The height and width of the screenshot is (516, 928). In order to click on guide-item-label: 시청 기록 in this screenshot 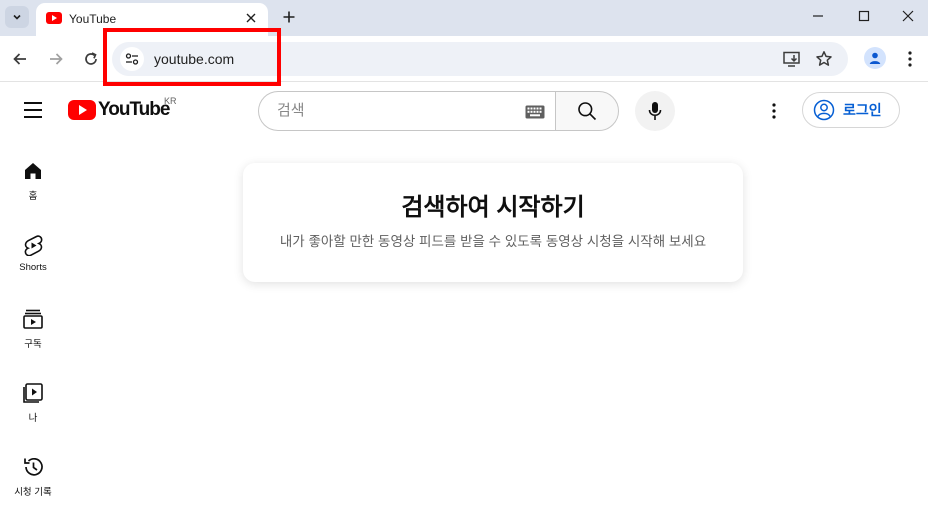, I will do `click(33, 492)`.